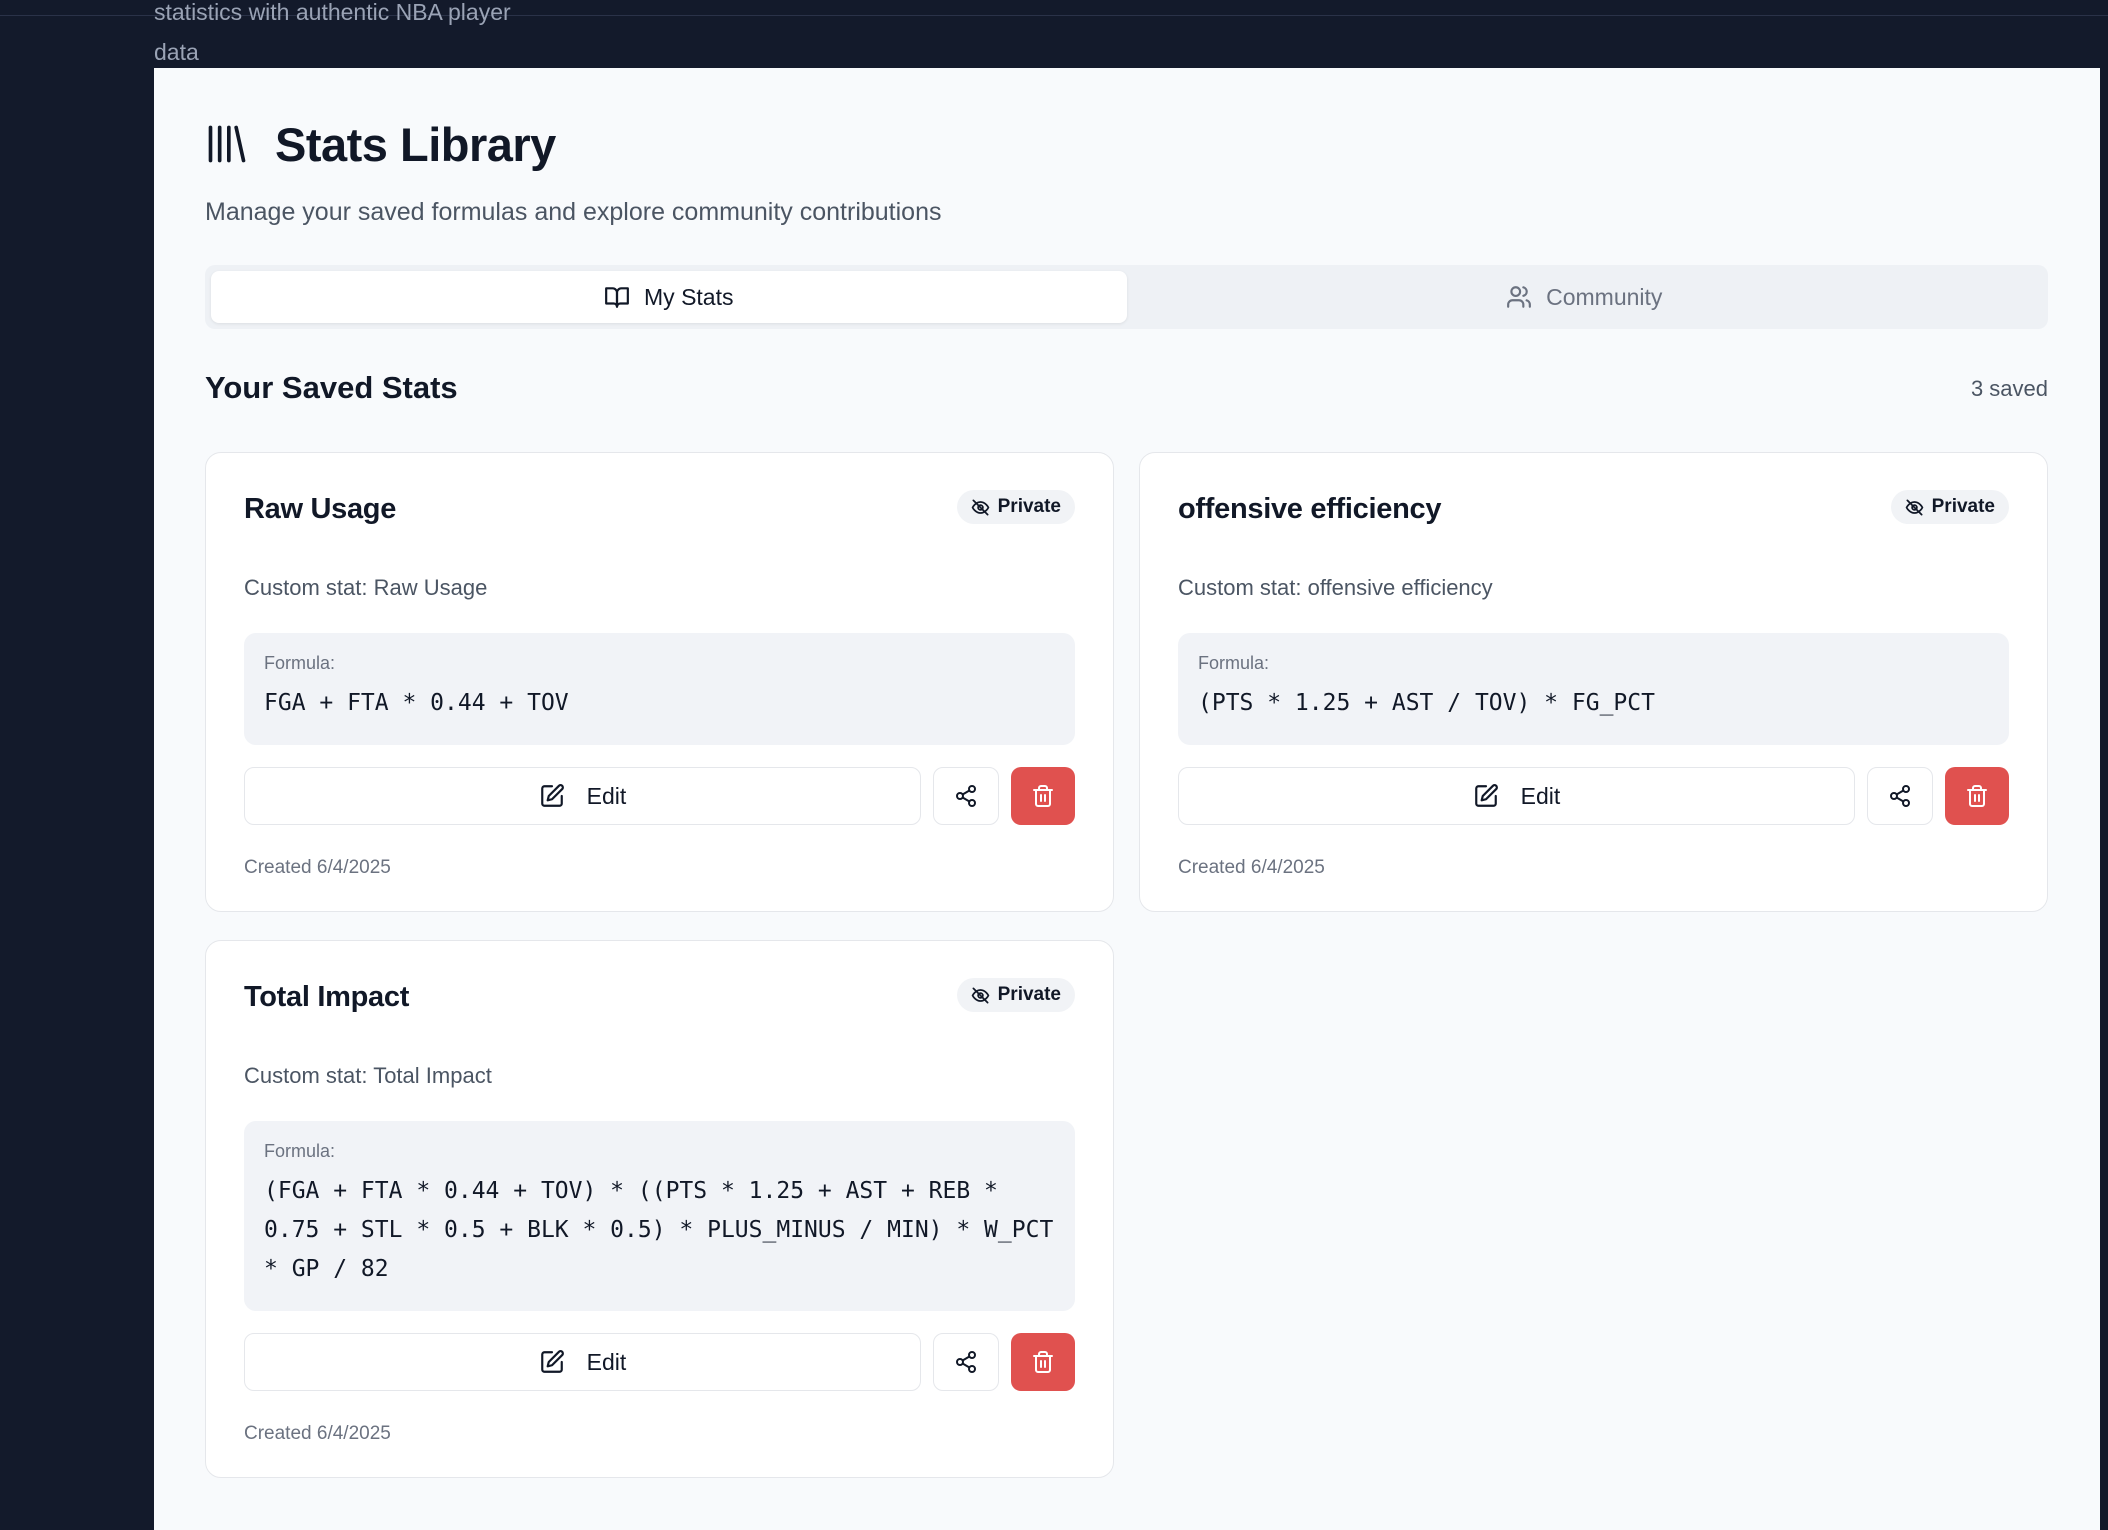 Image resolution: width=2108 pixels, height=1530 pixels. Describe the element at coordinates (1310, 509) in the screenshot. I see `stat-title: offensive efficiency` at that location.